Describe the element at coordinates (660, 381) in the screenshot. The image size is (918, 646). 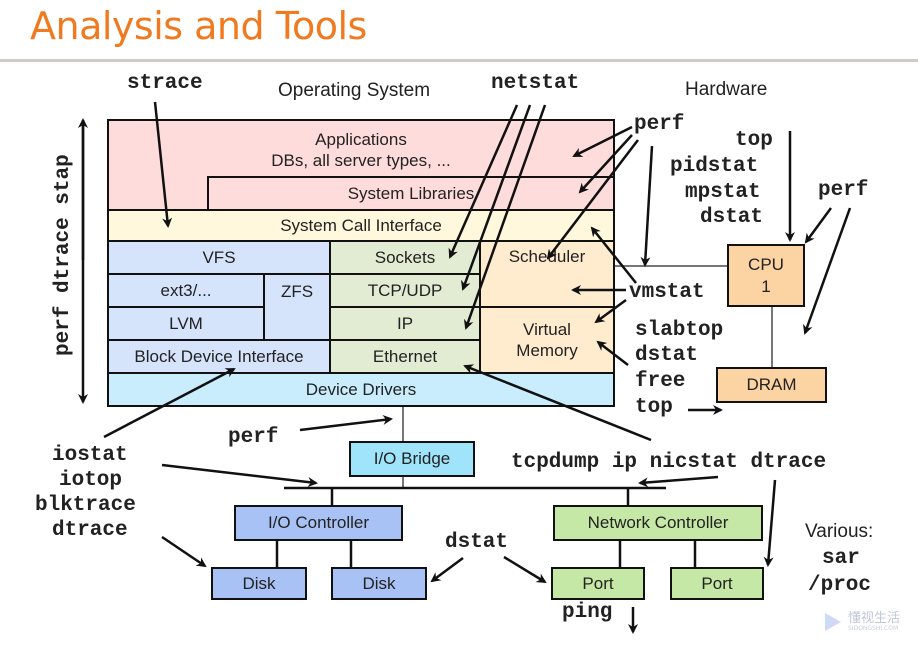
I see `tool-free: free` at that location.